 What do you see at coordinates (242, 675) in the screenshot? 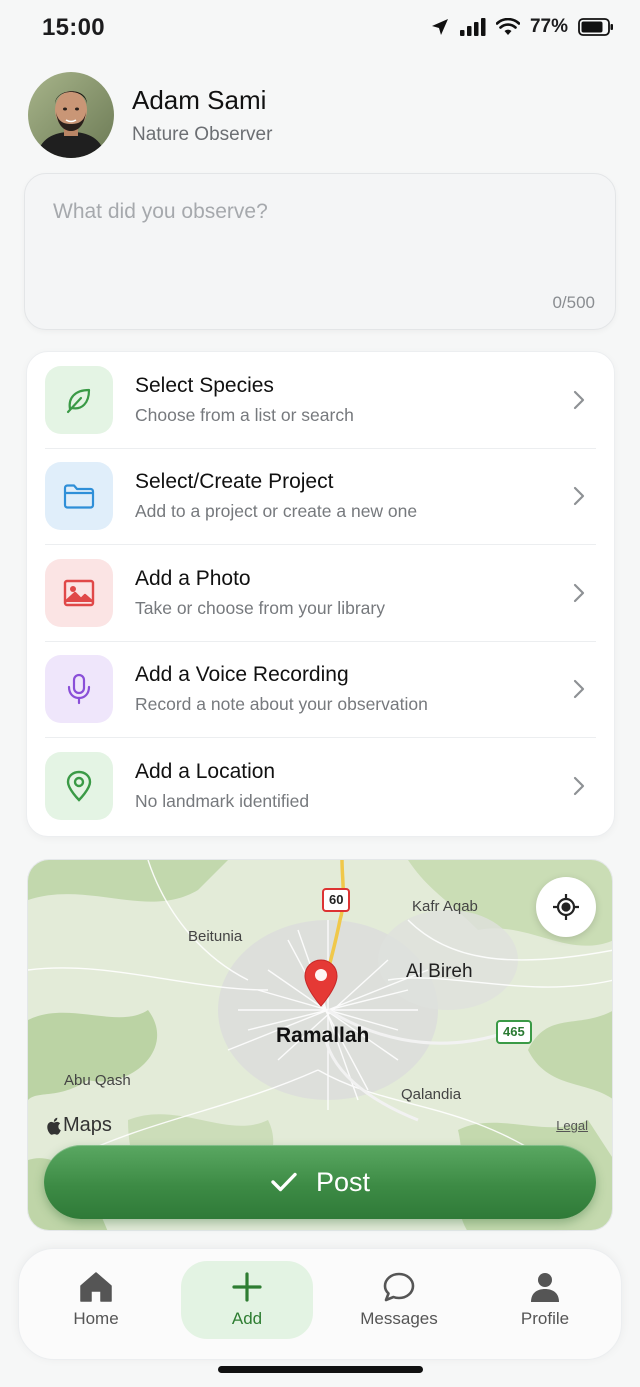
I see `option-title: Add a Voice Recording` at bounding box center [242, 675].